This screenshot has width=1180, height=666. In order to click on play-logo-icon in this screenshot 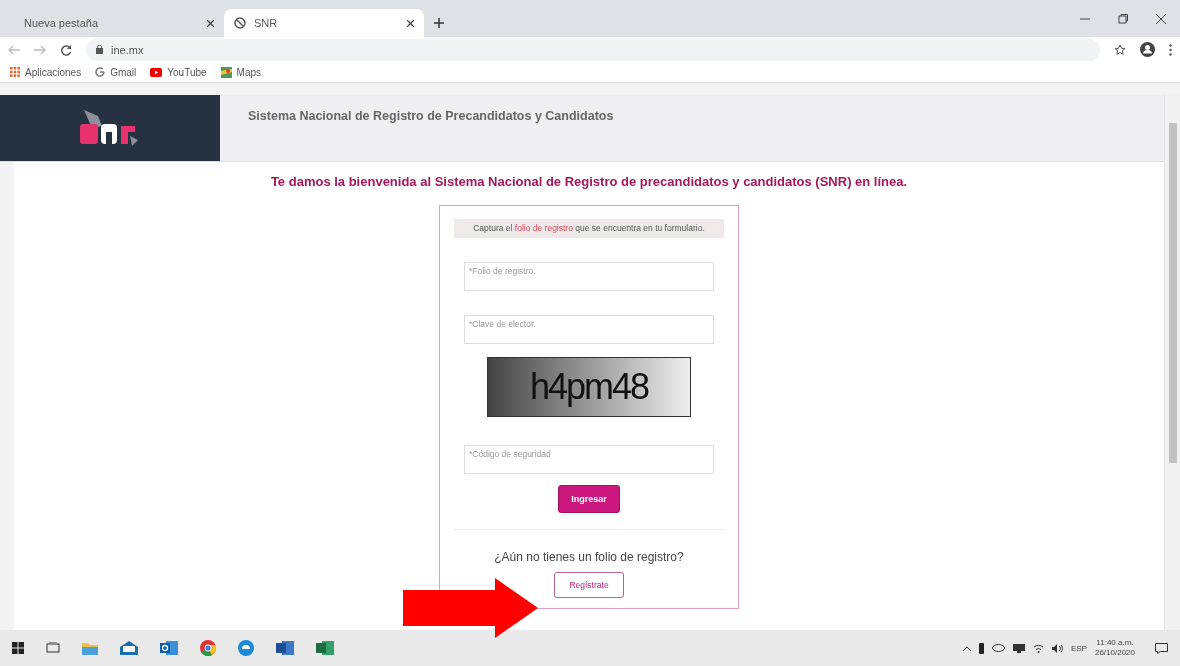, I will do `click(156, 72)`.